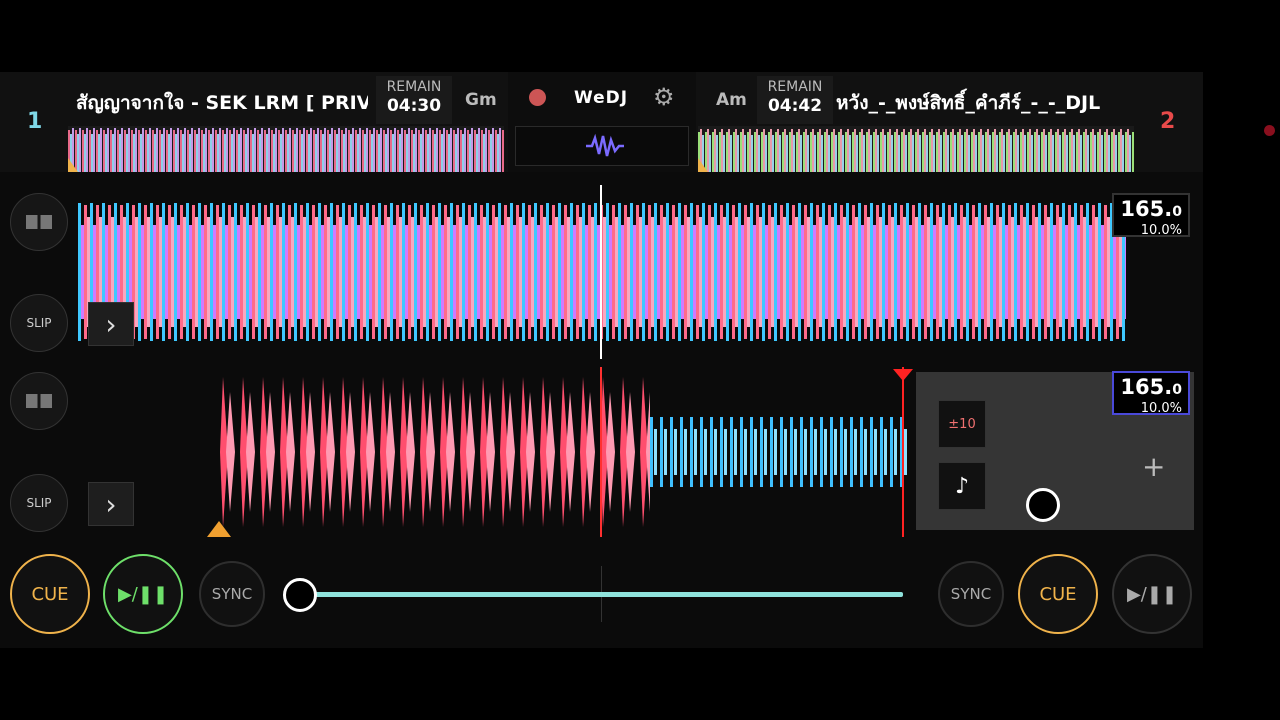 Image resolution: width=1280 pixels, height=720 pixels. I want to click on deck1-play-pause-button: ▶/❚❚, so click(143, 594).